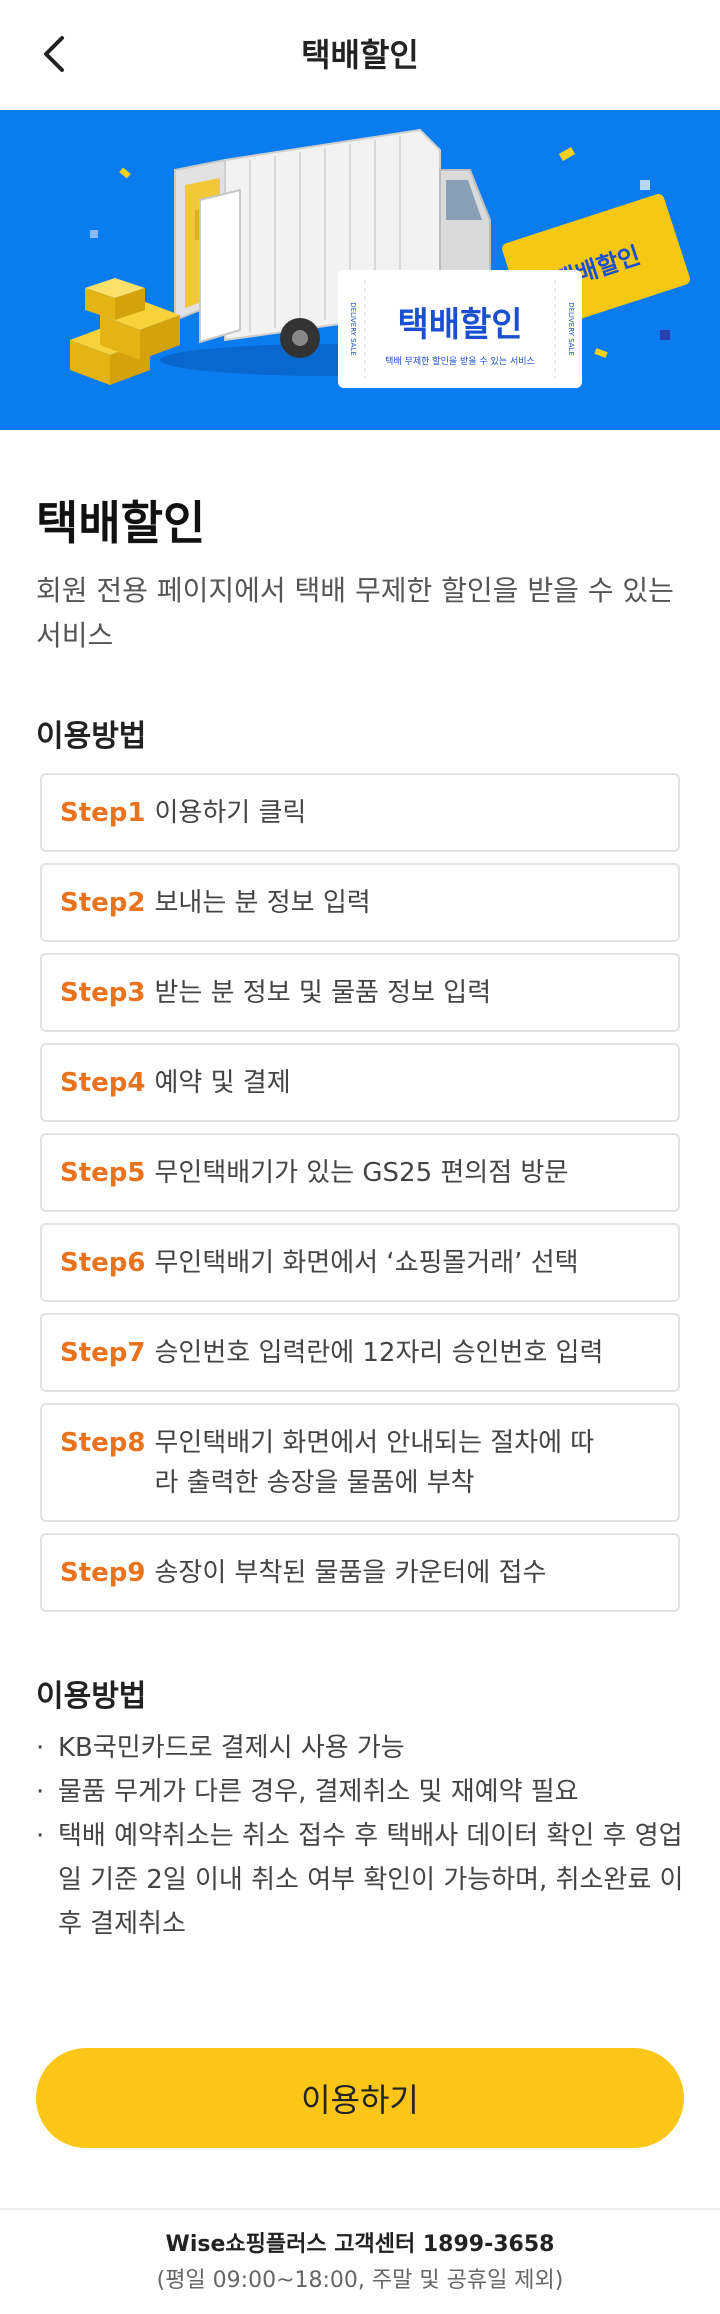  What do you see at coordinates (230, 813) in the screenshot?
I see `step-text: 이용하기 클릭` at bounding box center [230, 813].